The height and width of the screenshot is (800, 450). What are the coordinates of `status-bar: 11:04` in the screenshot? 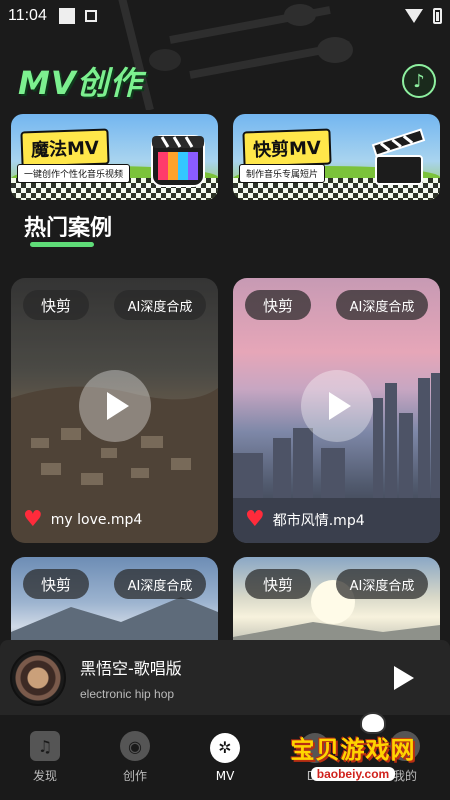 It's located at (225, 16).